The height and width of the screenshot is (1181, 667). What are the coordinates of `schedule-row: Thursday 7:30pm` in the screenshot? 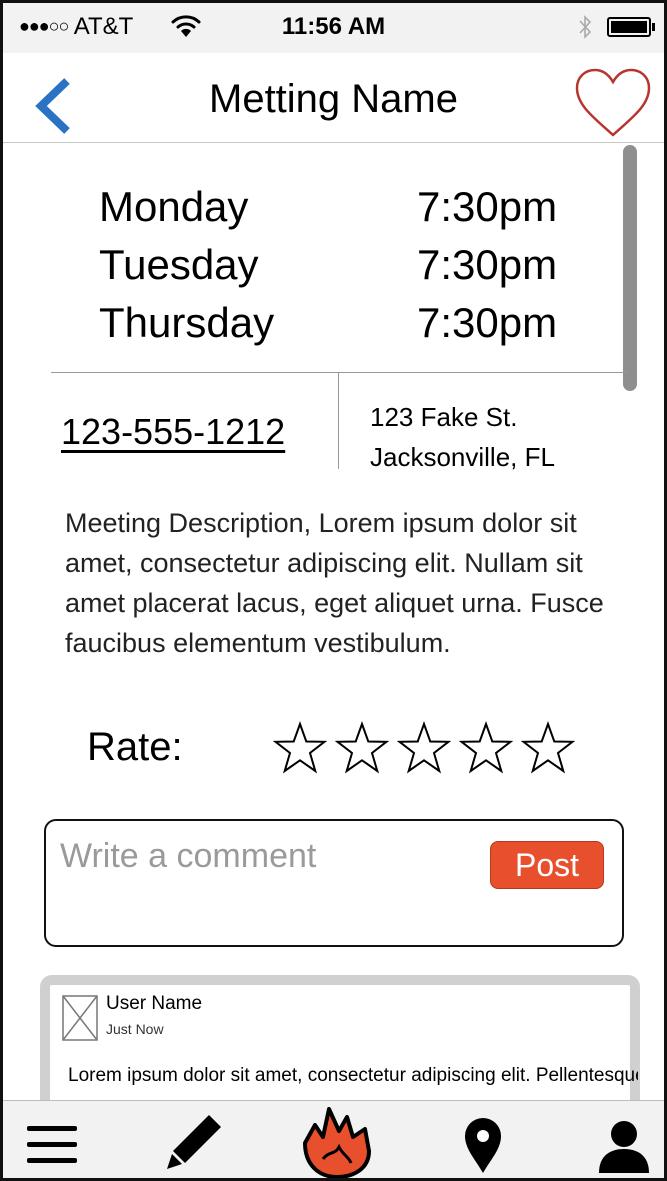 It's located at (334, 328).